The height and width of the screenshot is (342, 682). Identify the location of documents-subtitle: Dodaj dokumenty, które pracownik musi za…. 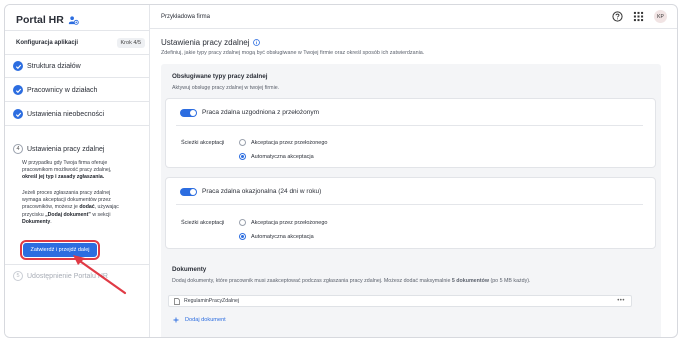
(351, 281).